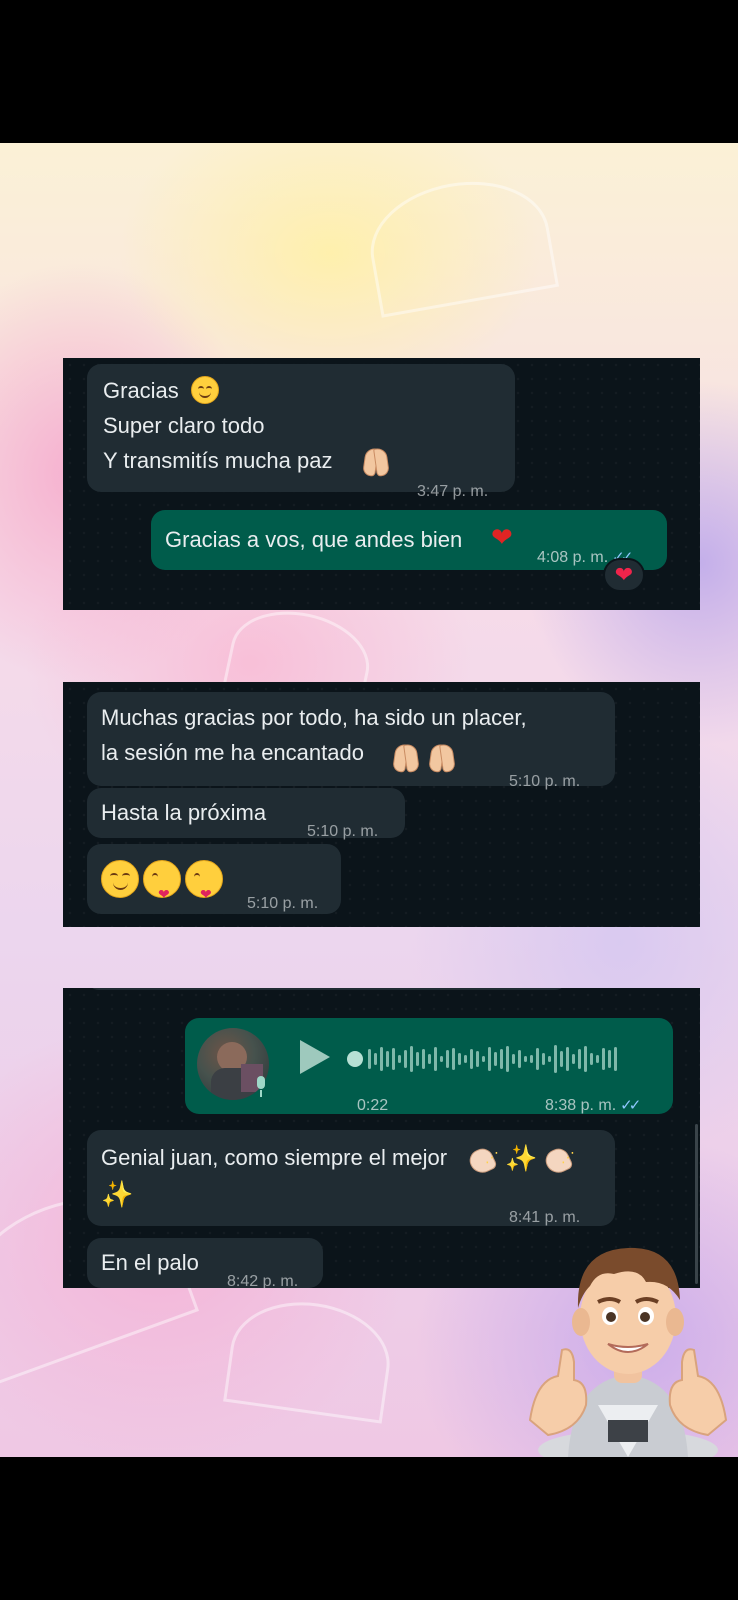  Describe the element at coordinates (497, 1059) in the screenshot. I see `audio-waveform` at that location.